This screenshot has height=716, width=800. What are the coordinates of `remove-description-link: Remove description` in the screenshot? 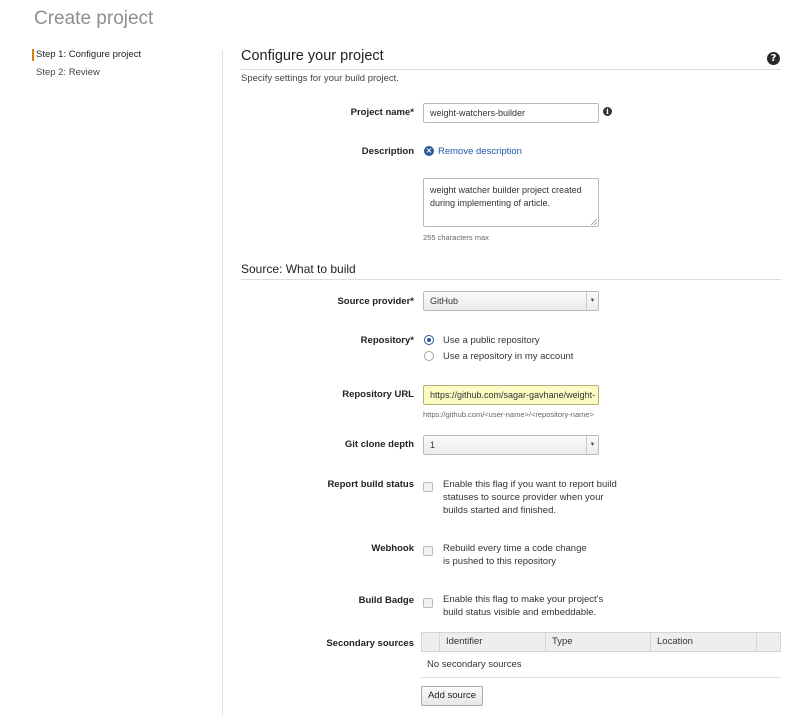 It's located at (480, 151).